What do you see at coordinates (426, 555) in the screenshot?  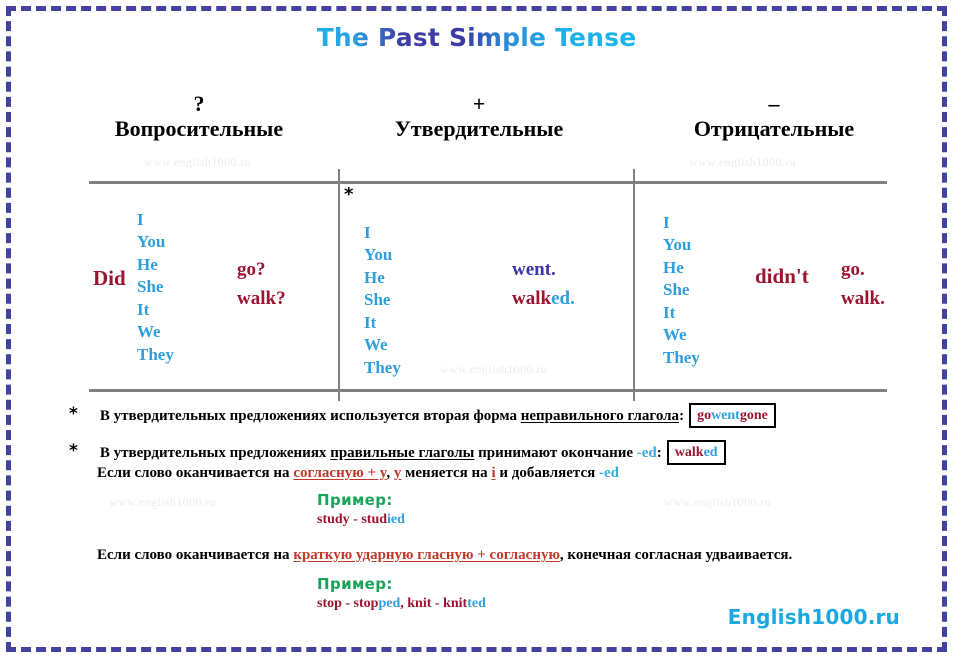 I see `rule-short-vowel-consonant: краткую ударную гласную + согласную` at bounding box center [426, 555].